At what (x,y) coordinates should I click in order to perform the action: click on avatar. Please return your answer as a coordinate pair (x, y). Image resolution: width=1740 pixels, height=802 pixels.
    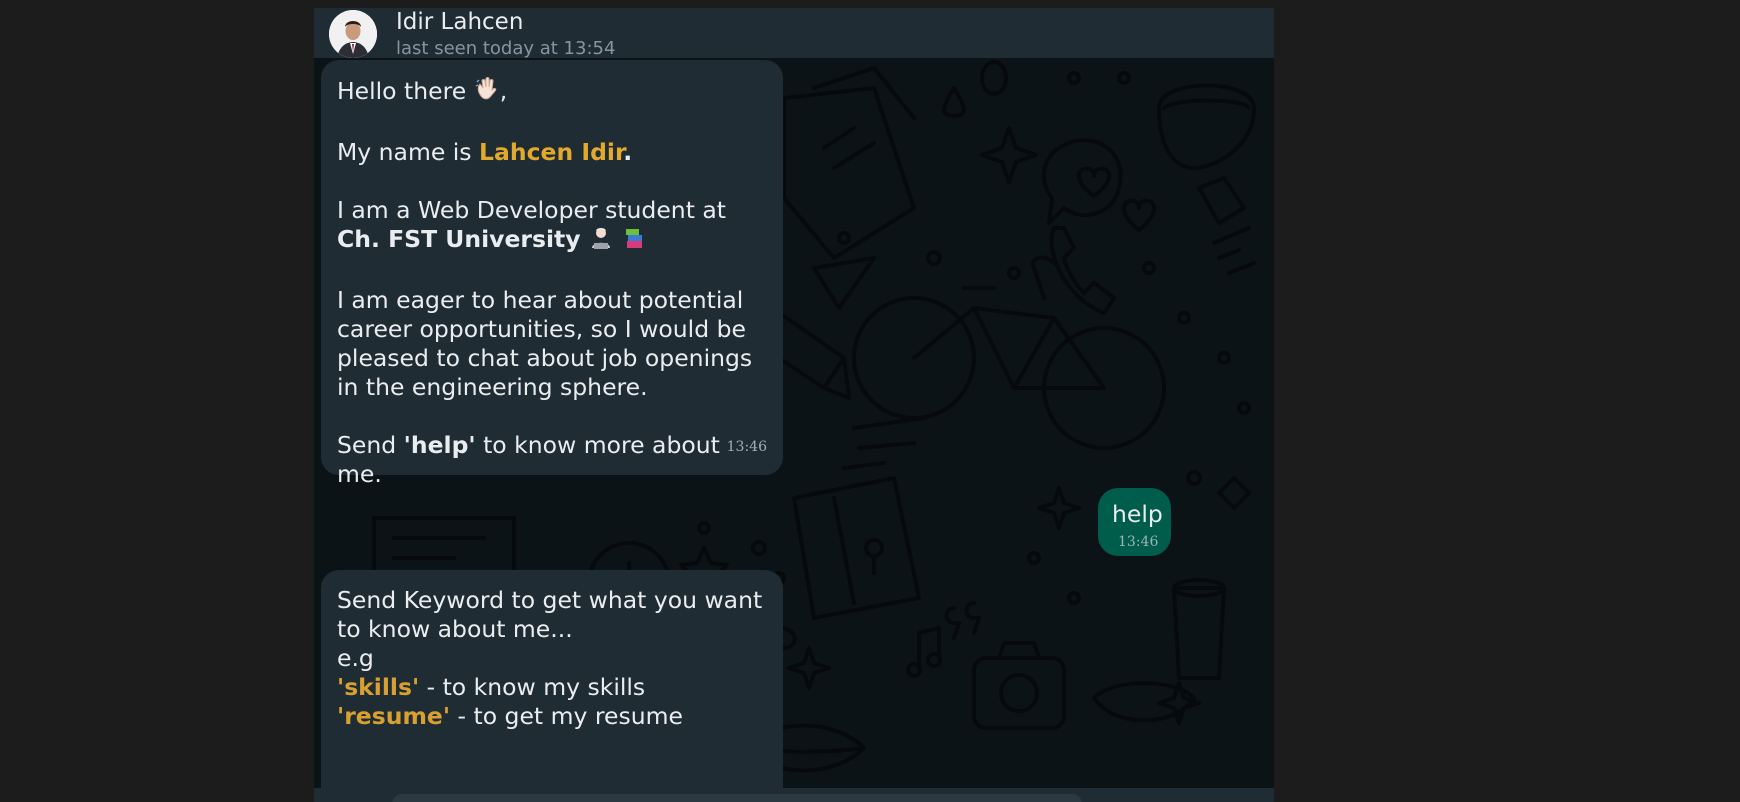
    Looking at the image, I should click on (353, 34).